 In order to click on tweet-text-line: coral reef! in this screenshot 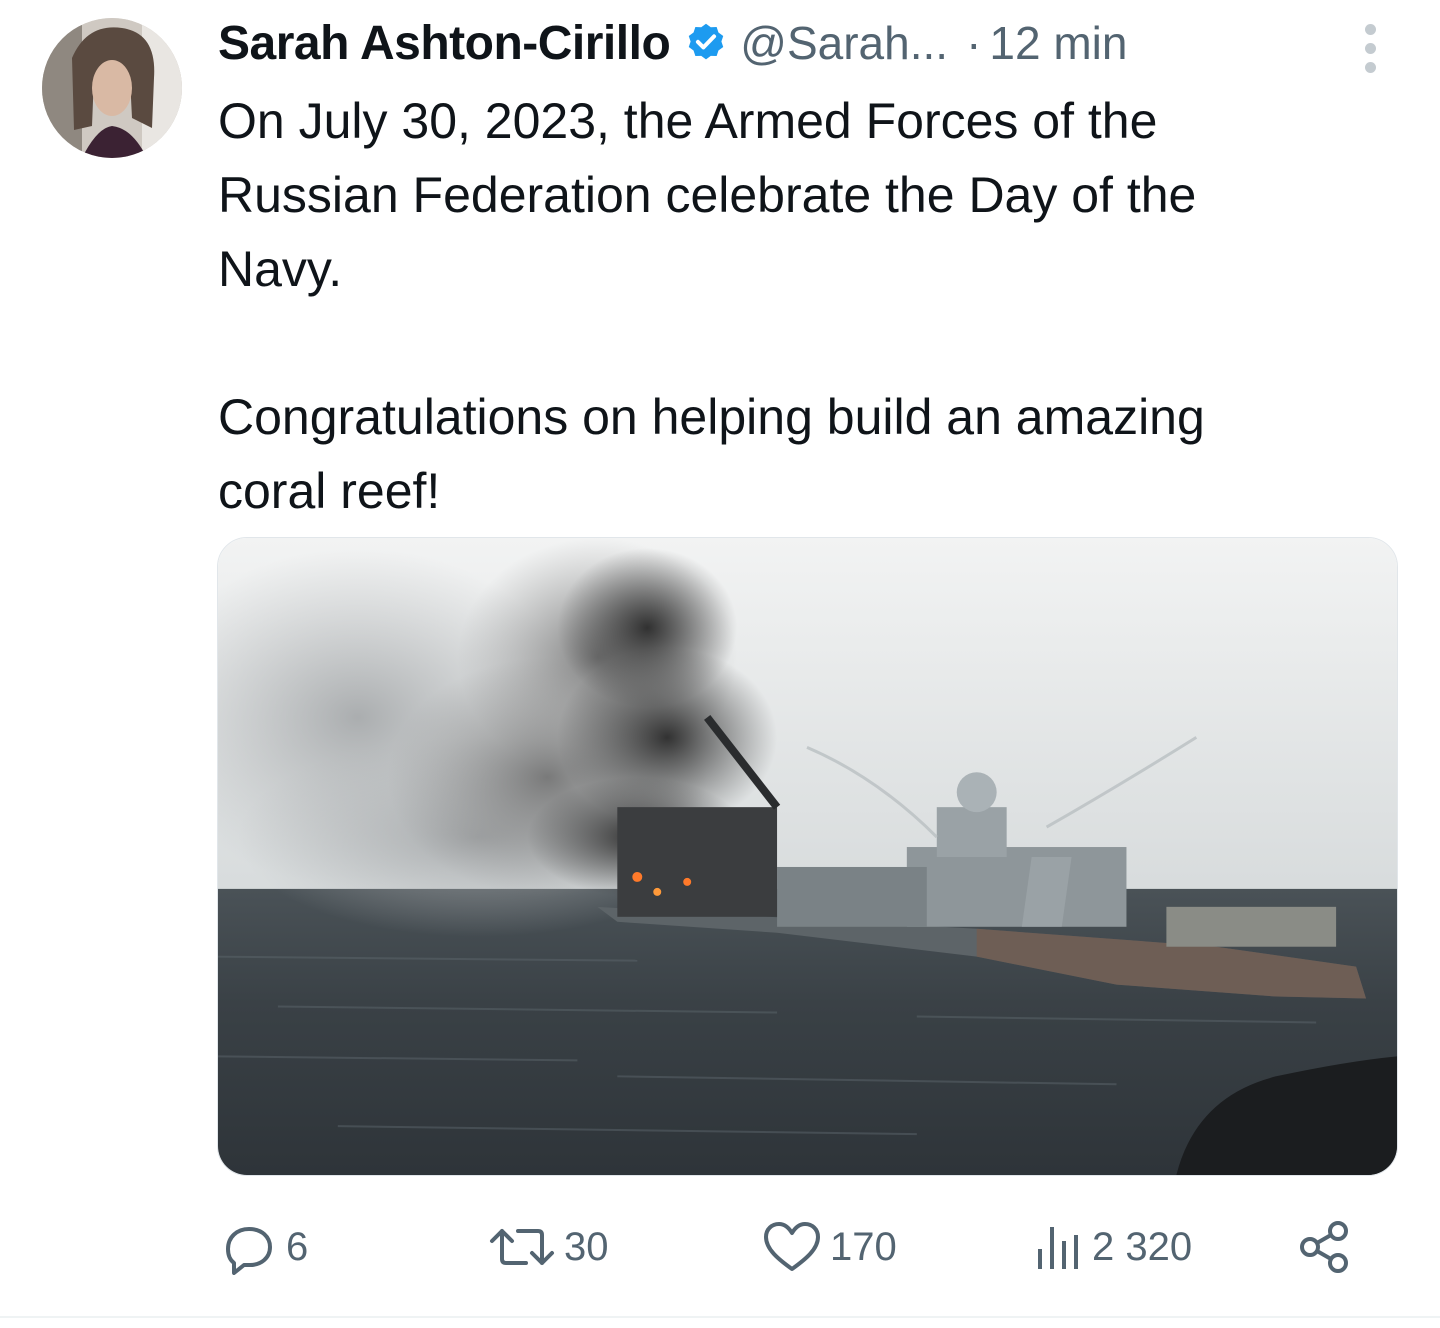, I will do `click(329, 491)`.